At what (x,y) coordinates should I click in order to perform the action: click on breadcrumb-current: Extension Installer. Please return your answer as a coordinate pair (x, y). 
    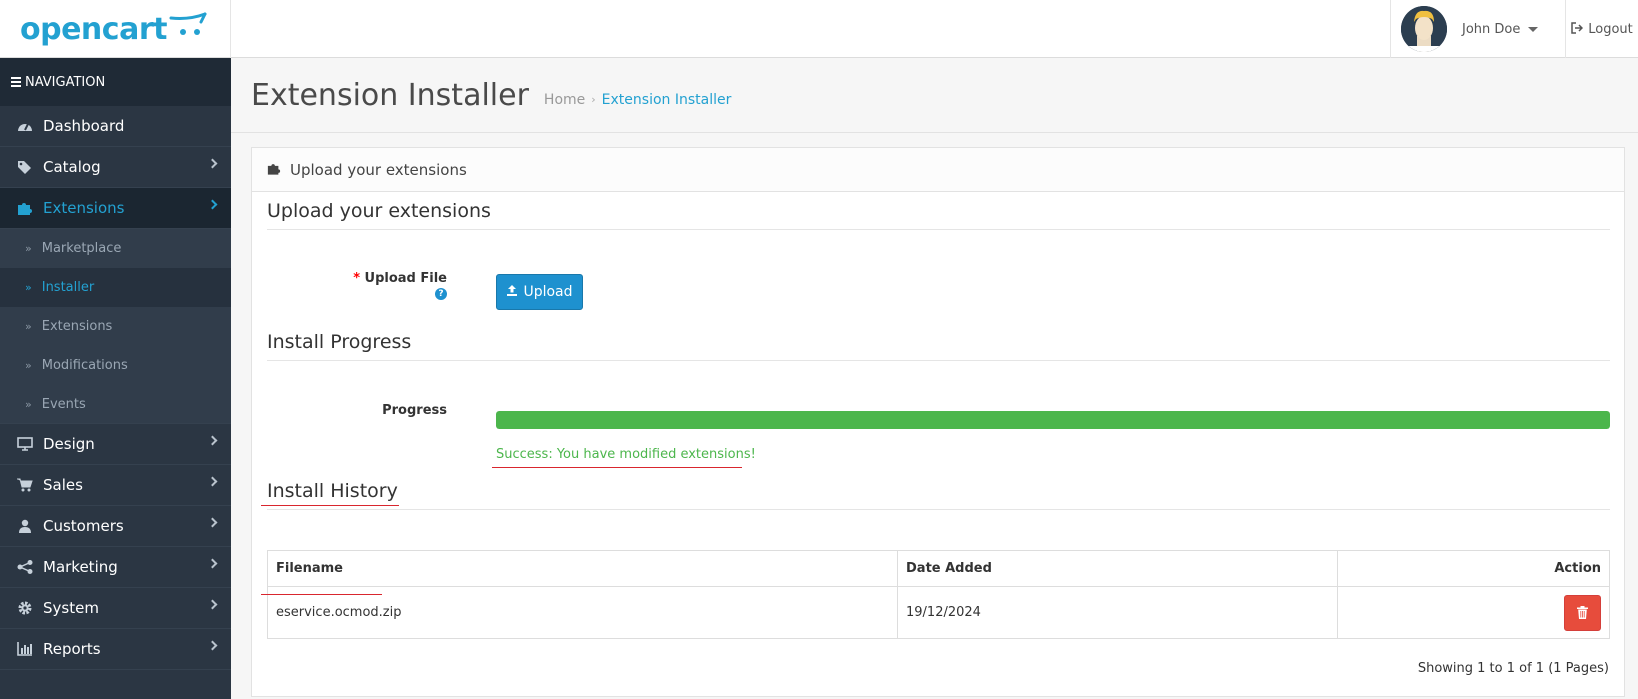
    Looking at the image, I should click on (667, 100).